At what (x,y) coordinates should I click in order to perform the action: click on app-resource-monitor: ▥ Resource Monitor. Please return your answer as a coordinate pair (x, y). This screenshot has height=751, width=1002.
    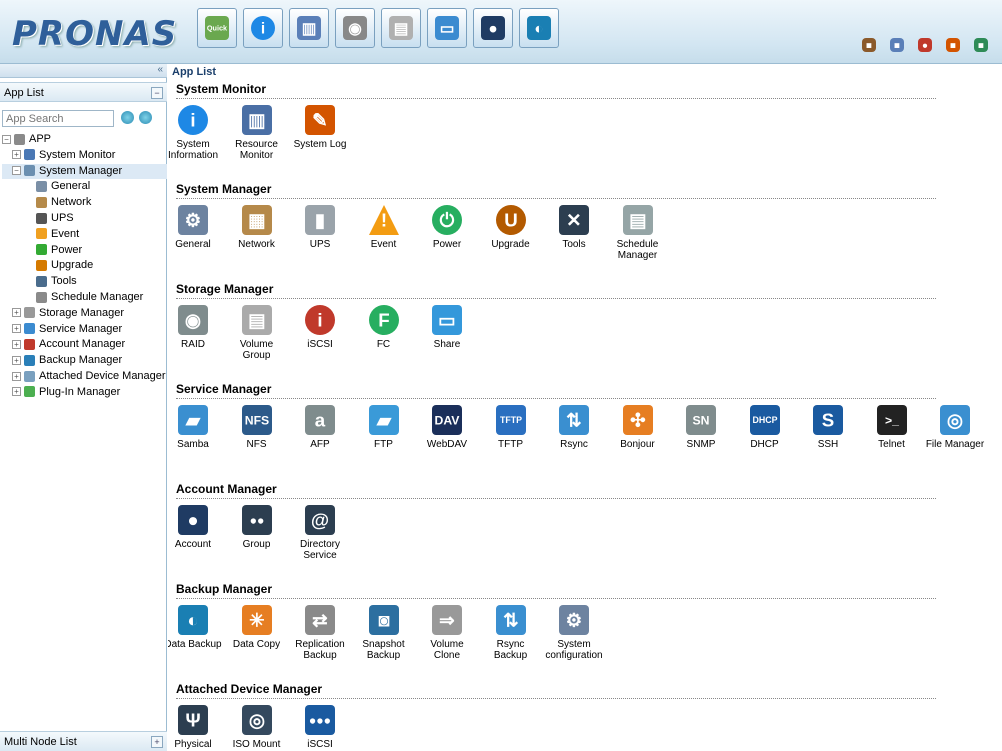
    Looking at the image, I should click on (257, 132).